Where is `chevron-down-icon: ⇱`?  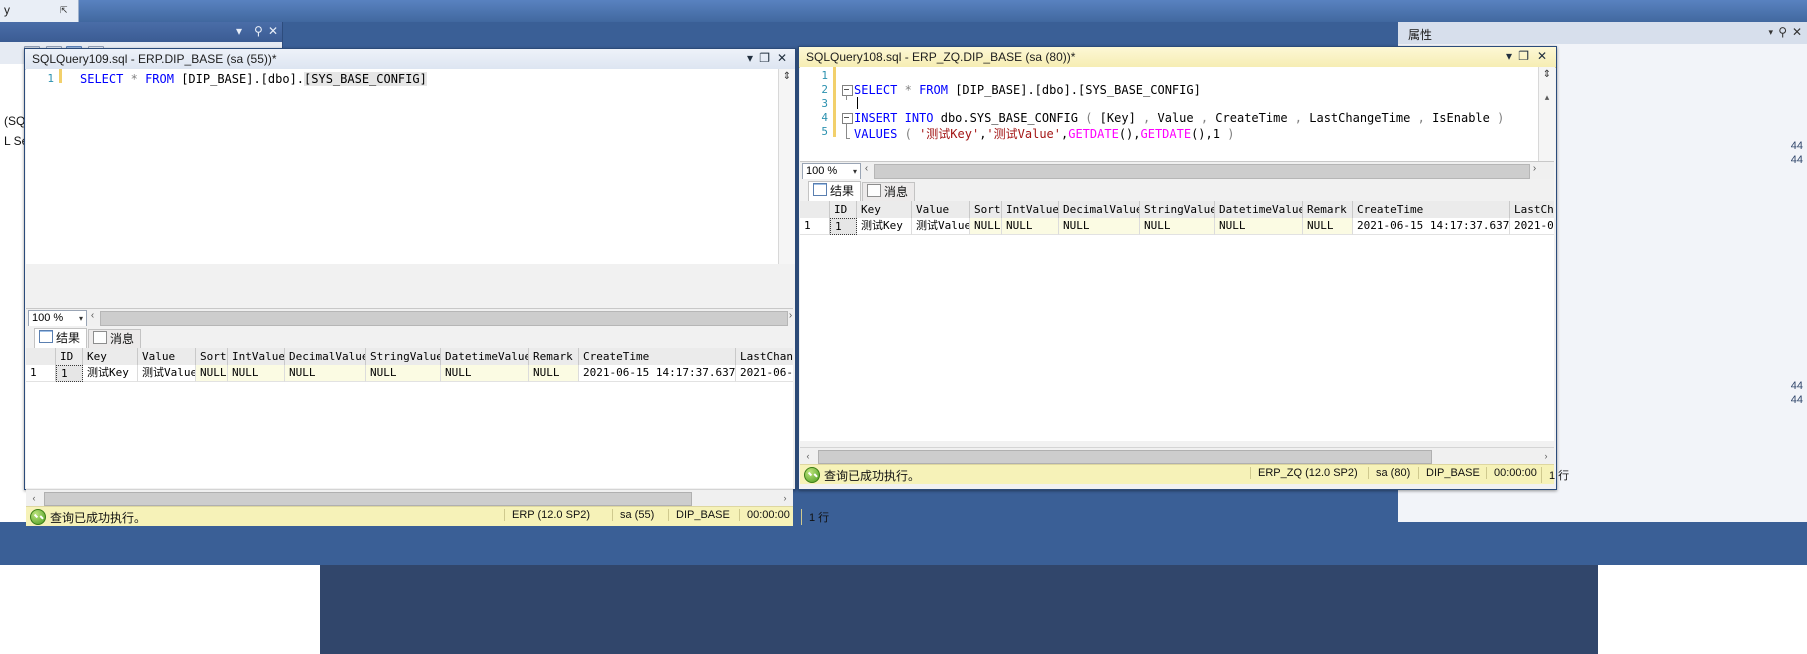
chevron-down-icon: ⇱ is located at coordinates (64, 10).